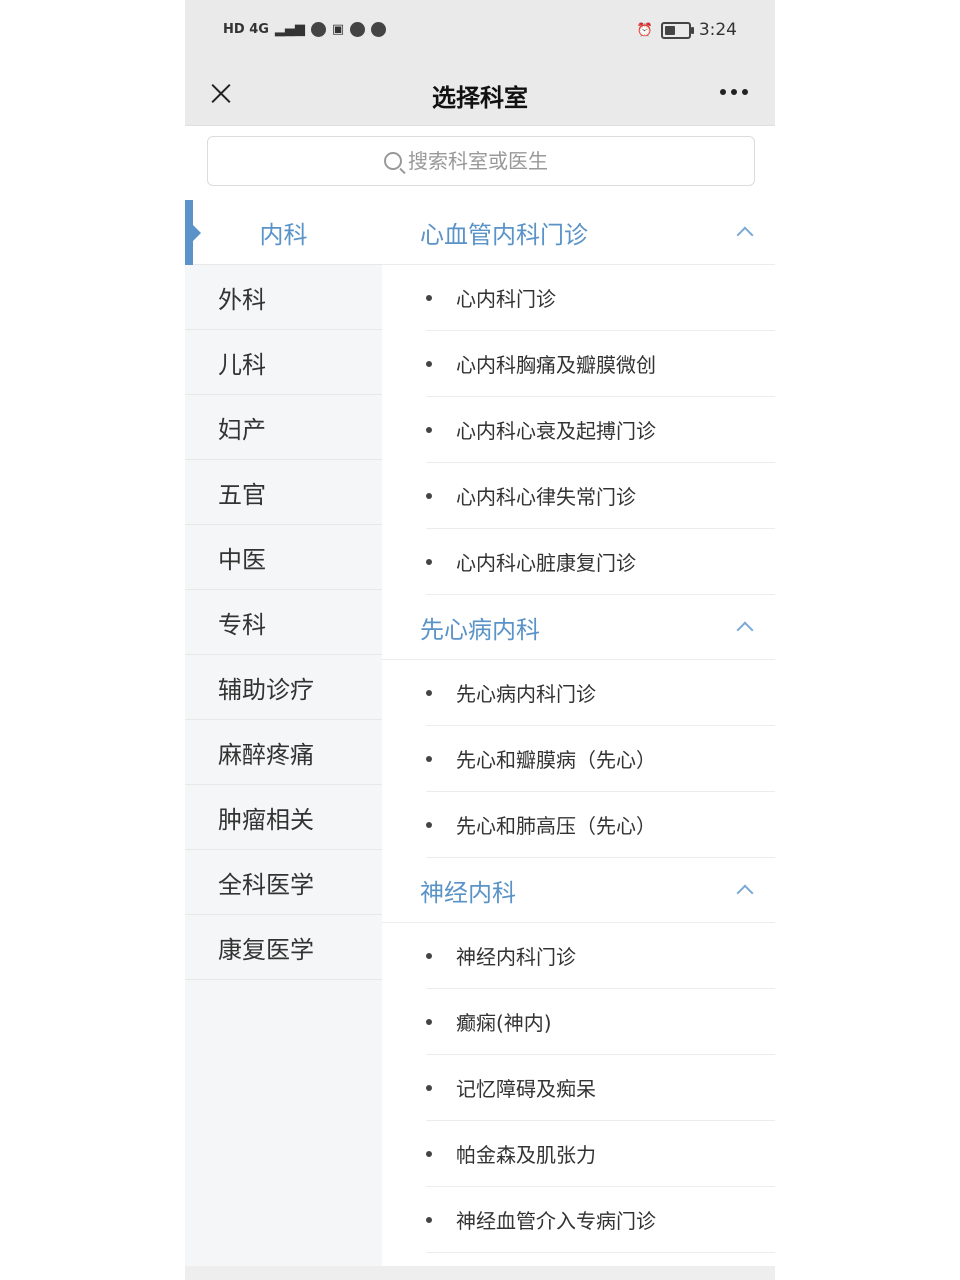  I want to click on battery-icon, so click(677, 30).